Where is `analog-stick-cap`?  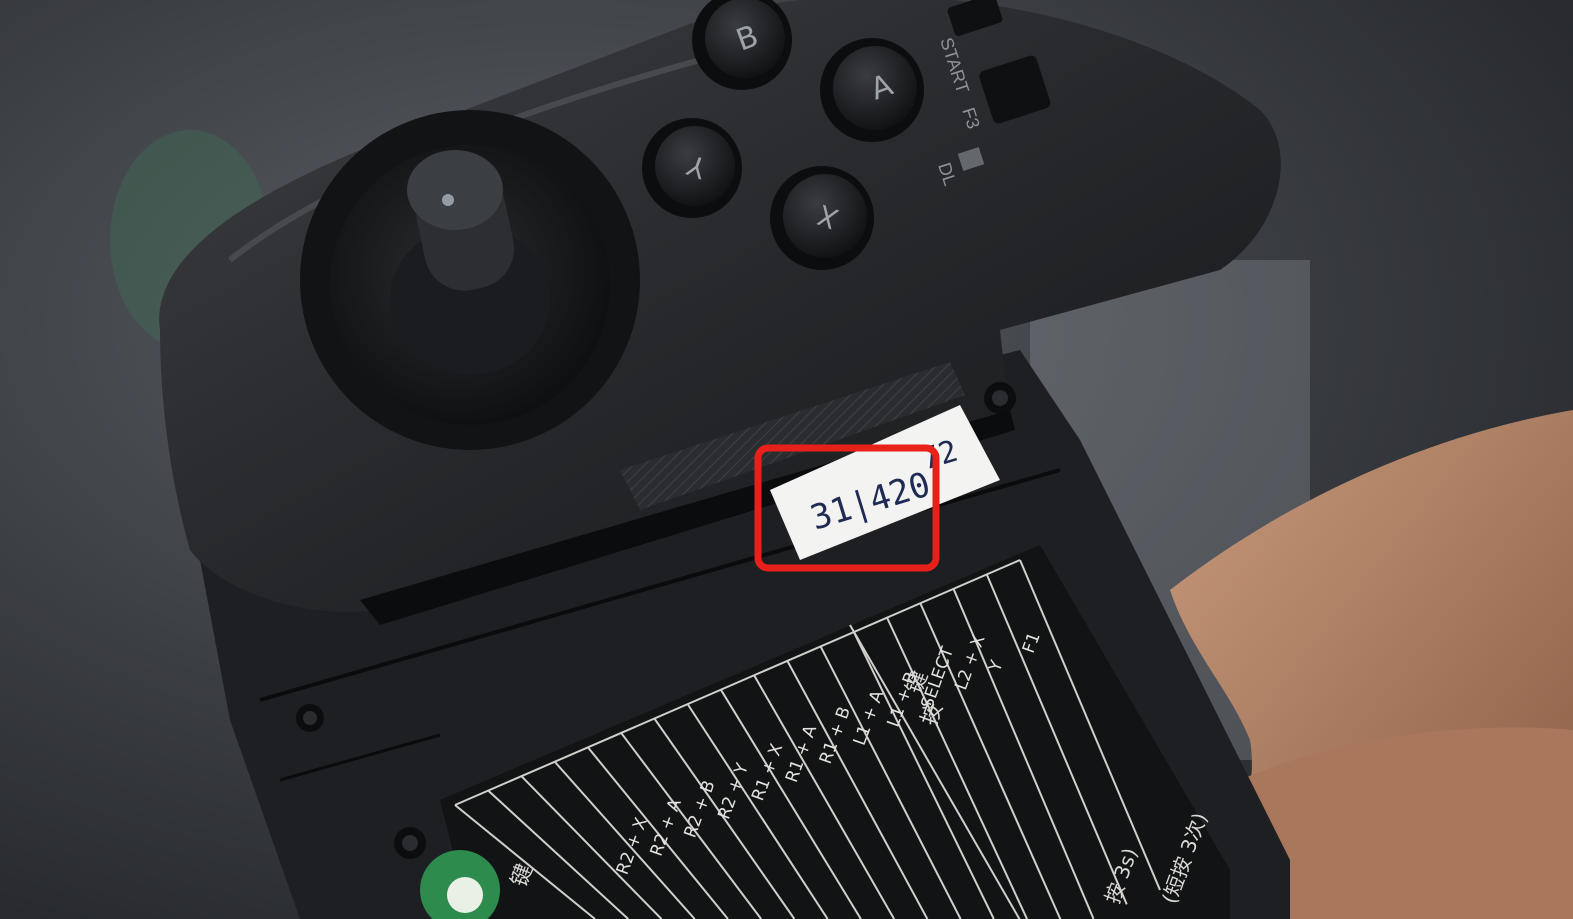
analog-stick-cap is located at coordinates (455, 190).